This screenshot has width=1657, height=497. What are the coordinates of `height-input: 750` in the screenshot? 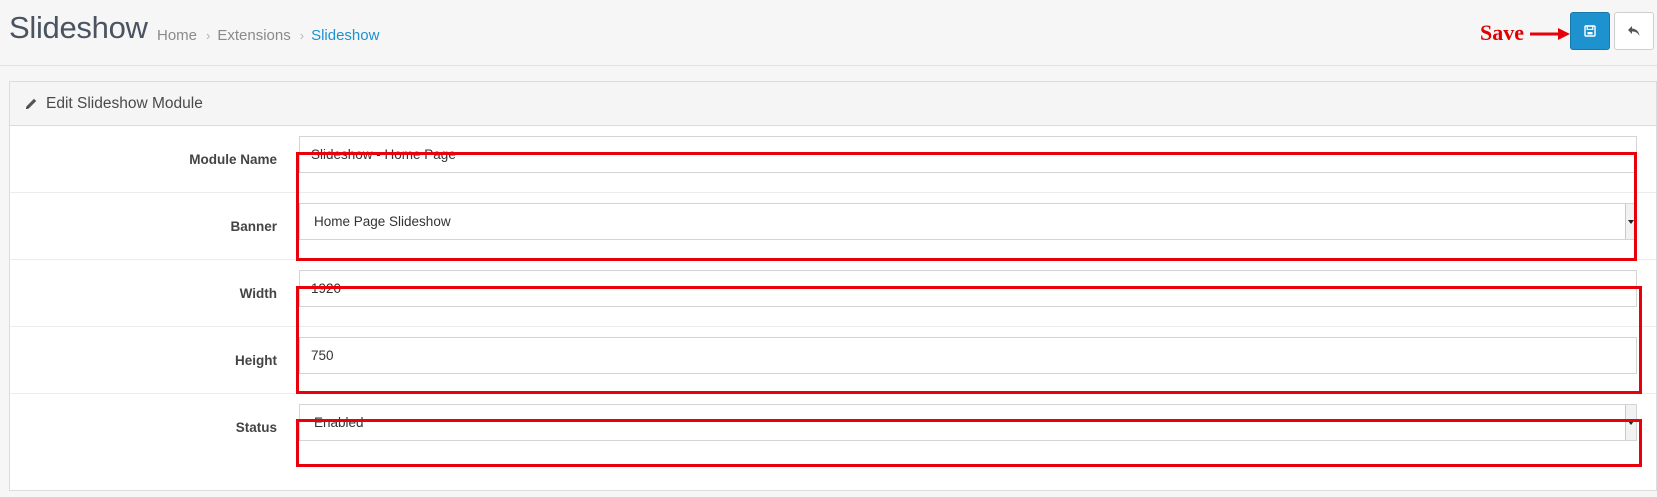 It's located at (968, 355).